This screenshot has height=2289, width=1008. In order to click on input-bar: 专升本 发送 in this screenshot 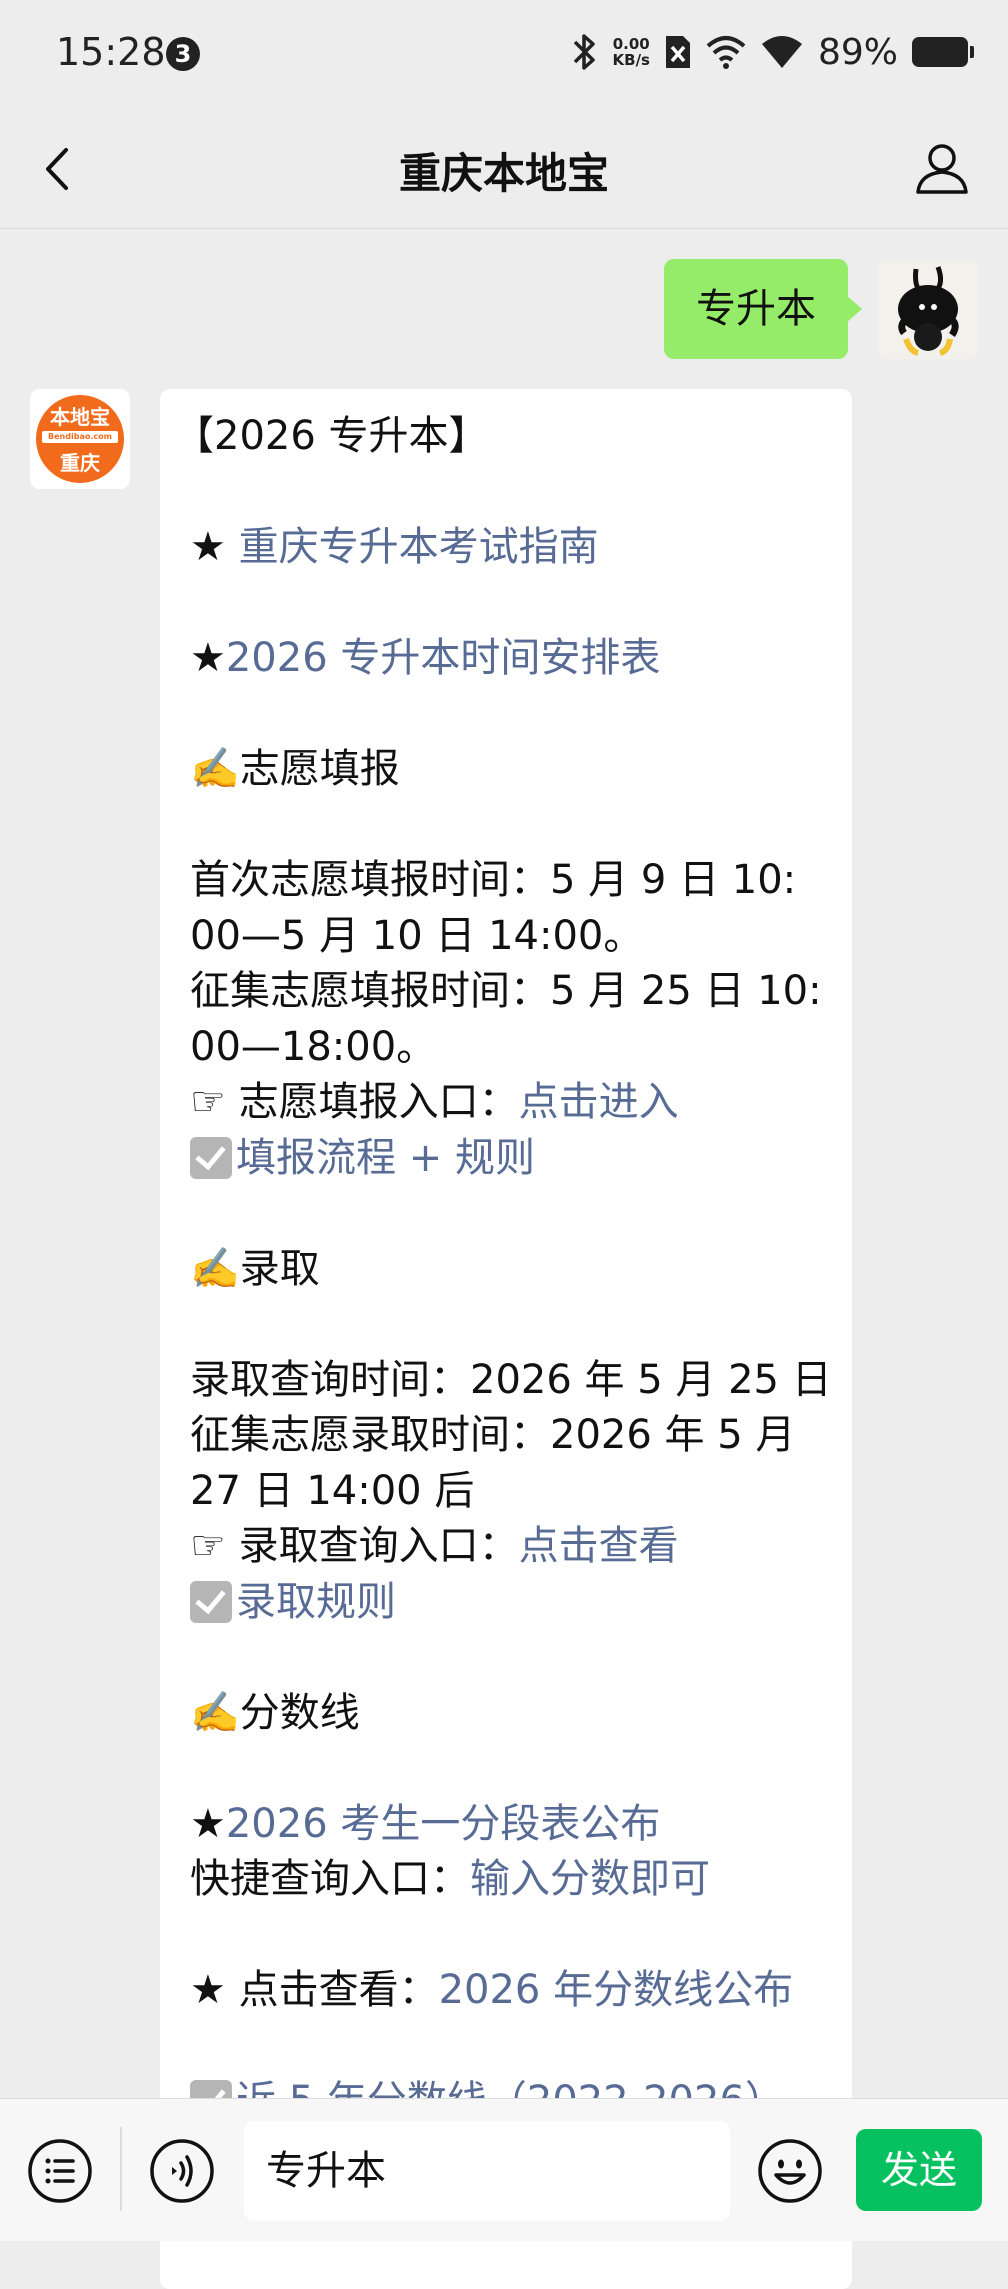, I will do `click(504, 2169)`.